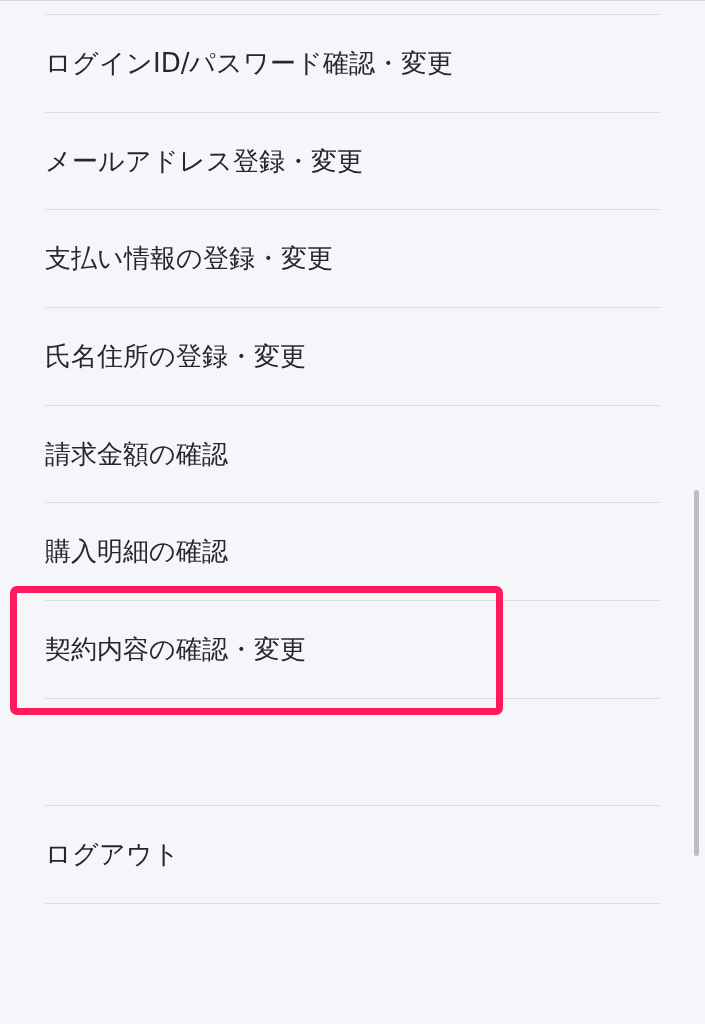 This screenshot has width=705, height=1024. I want to click on menu-item: 氏名住所の登録・変更, so click(175, 356).